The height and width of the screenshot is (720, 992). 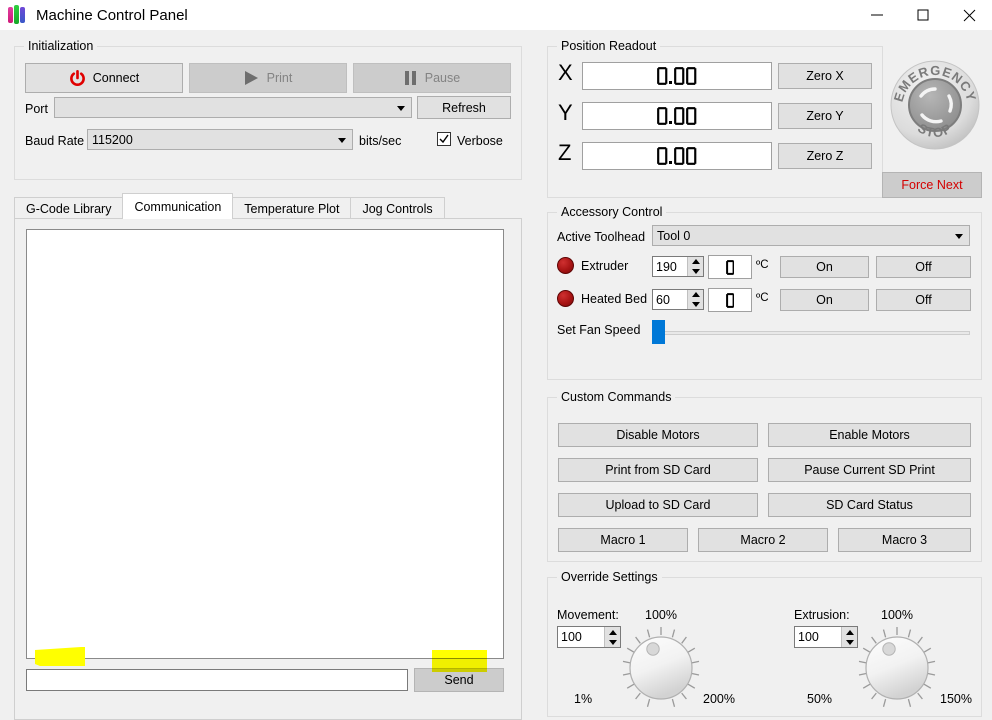 I want to click on extruder-off-button: Off, so click(x=923, y=267).